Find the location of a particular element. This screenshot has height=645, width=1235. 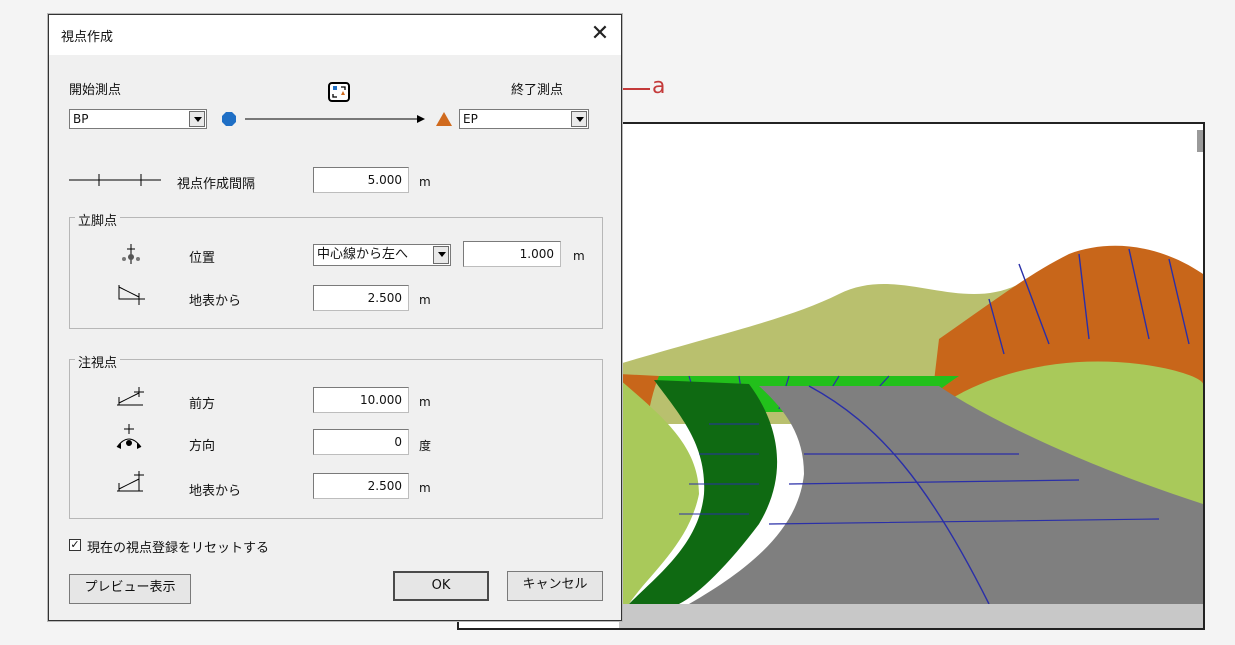

position-option: 中心線から左へ is located at coordinates (363, 254).